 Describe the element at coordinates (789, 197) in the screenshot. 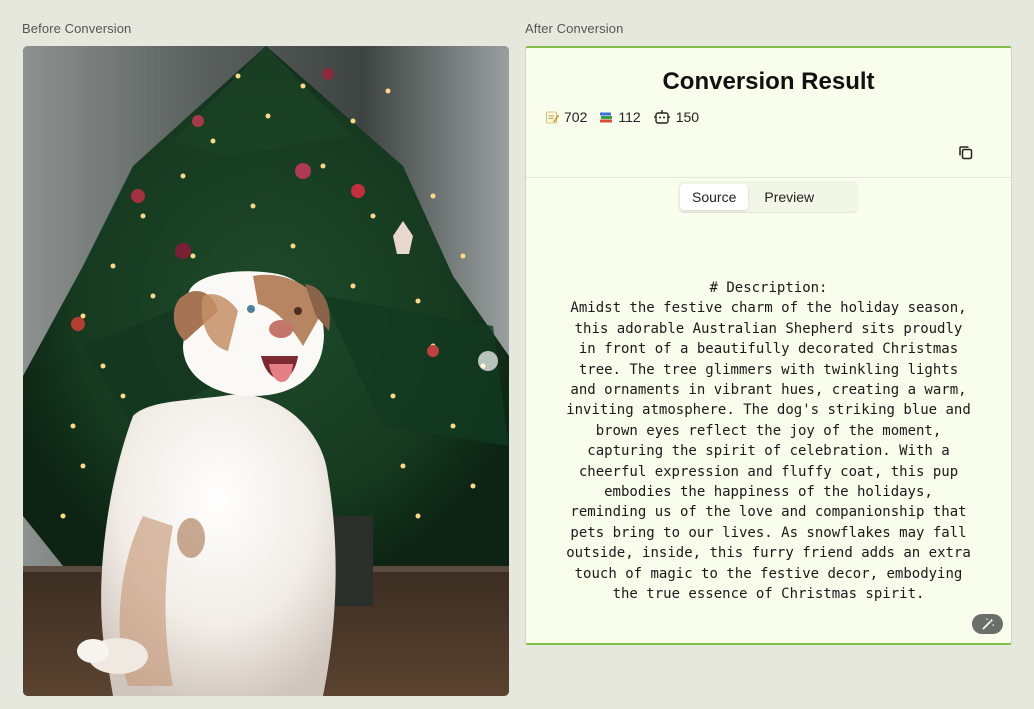

I see `tab-preview: Preview` at that location.